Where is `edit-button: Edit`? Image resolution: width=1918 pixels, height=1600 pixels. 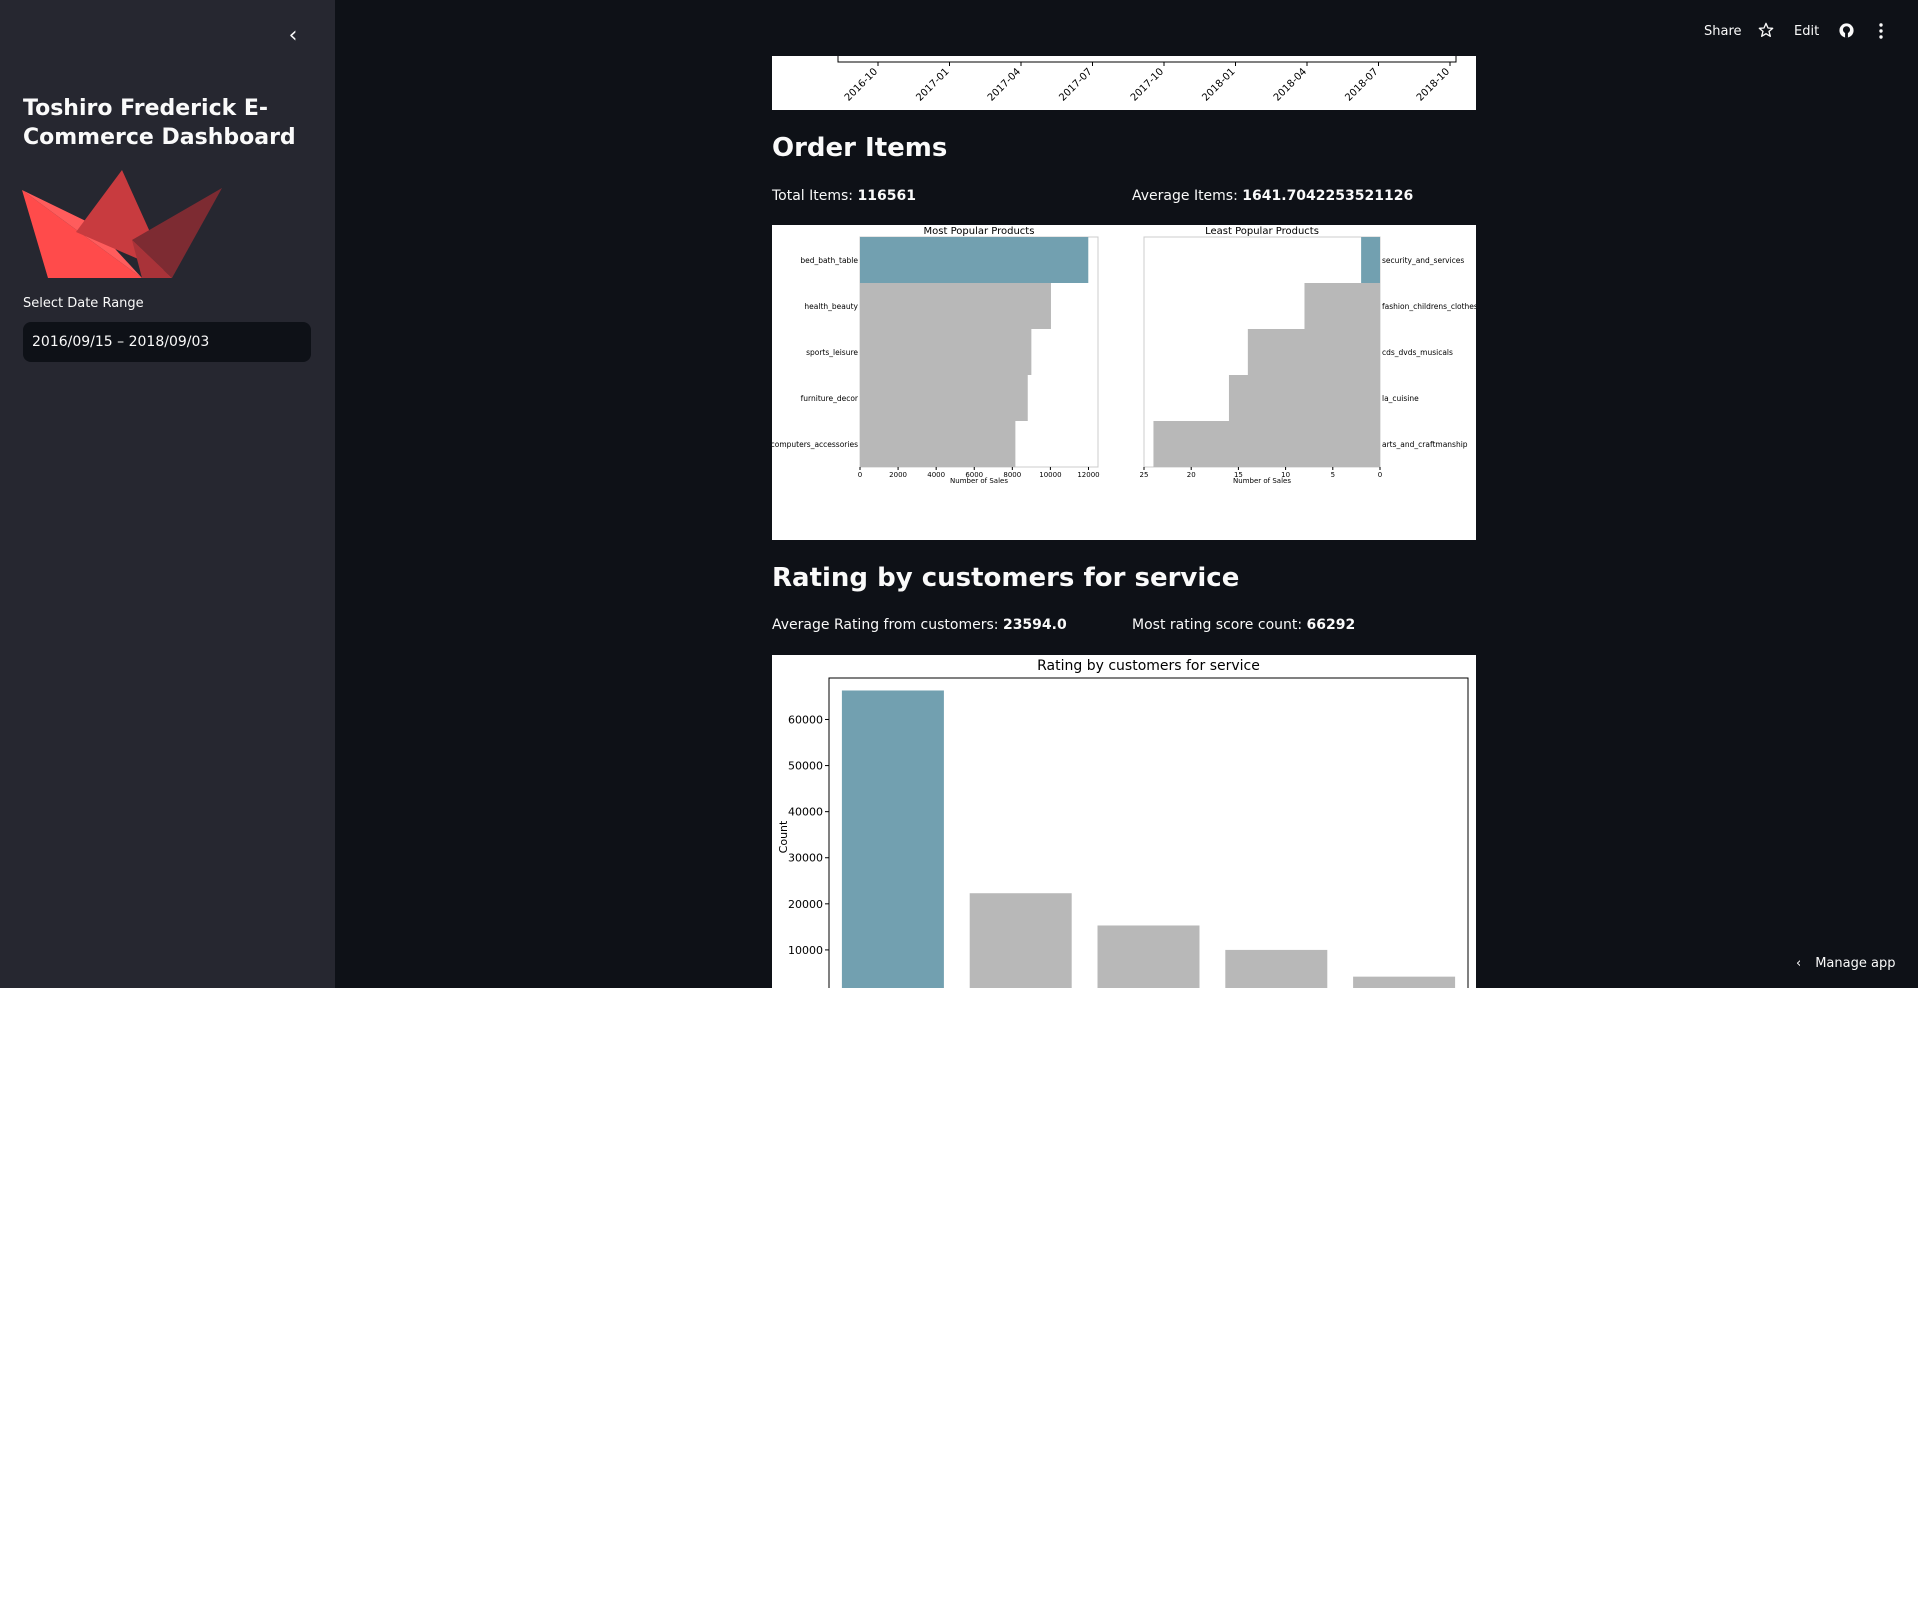 edit-button: Edit is located at coordinates (1806, 32).